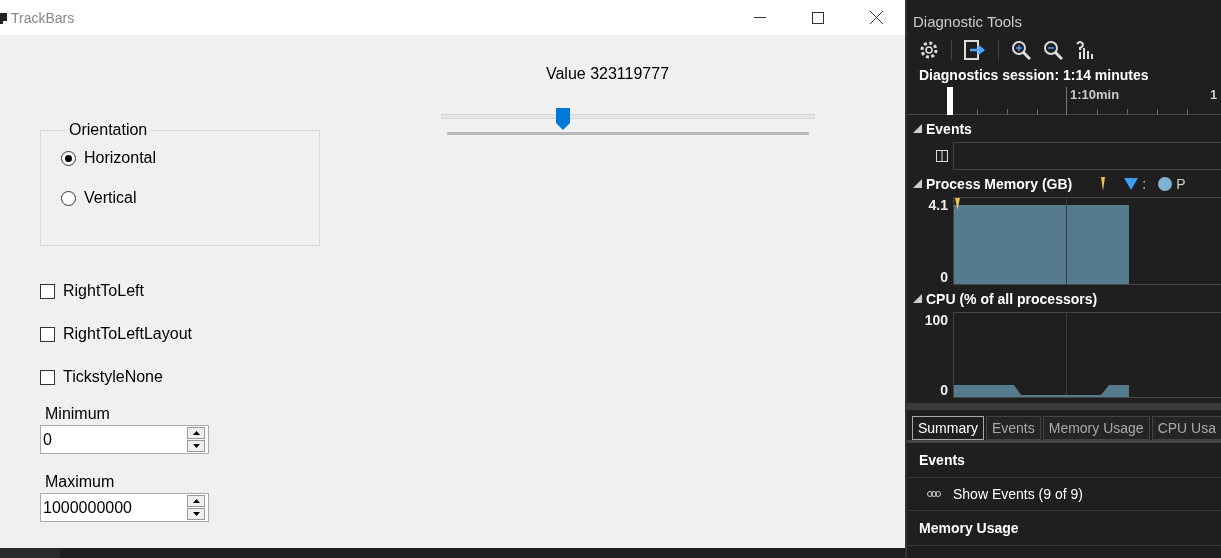  Describe the element at coordinates (1013, 428) in the screenshot. I see `tab: Events` at that location.